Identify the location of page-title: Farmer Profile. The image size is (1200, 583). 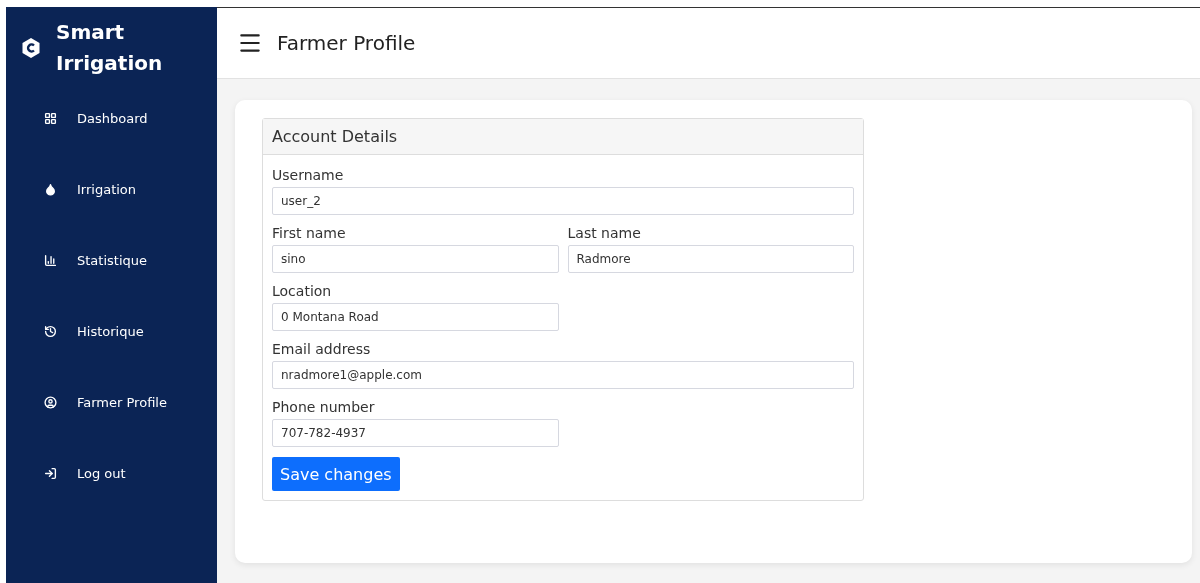
(346, 43).